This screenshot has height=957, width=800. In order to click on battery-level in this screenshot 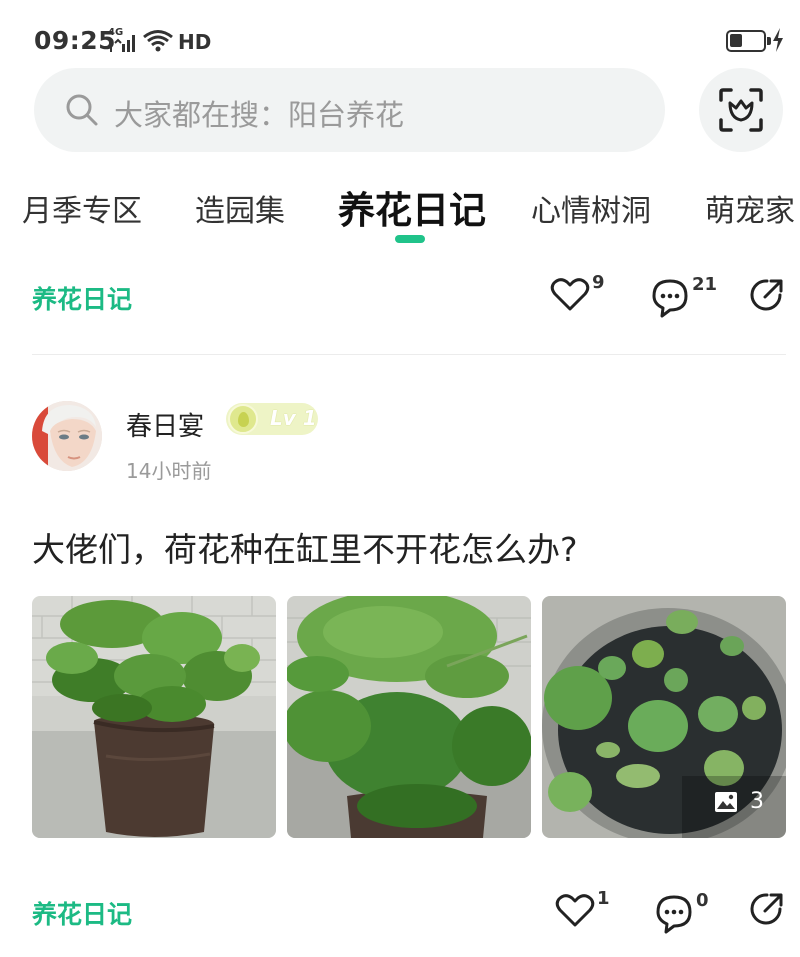, I will do `click(736, 40)`.